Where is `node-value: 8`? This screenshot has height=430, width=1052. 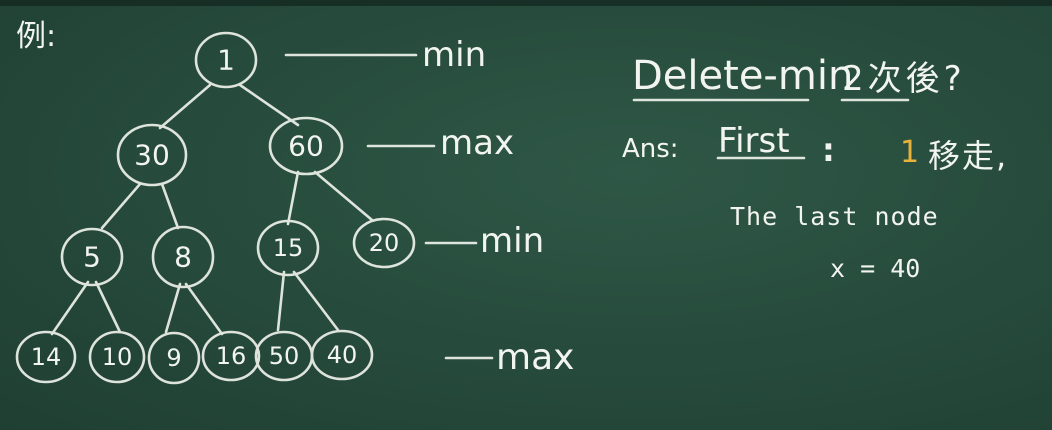
node-value: 8 is located at coordinates (183, 257).